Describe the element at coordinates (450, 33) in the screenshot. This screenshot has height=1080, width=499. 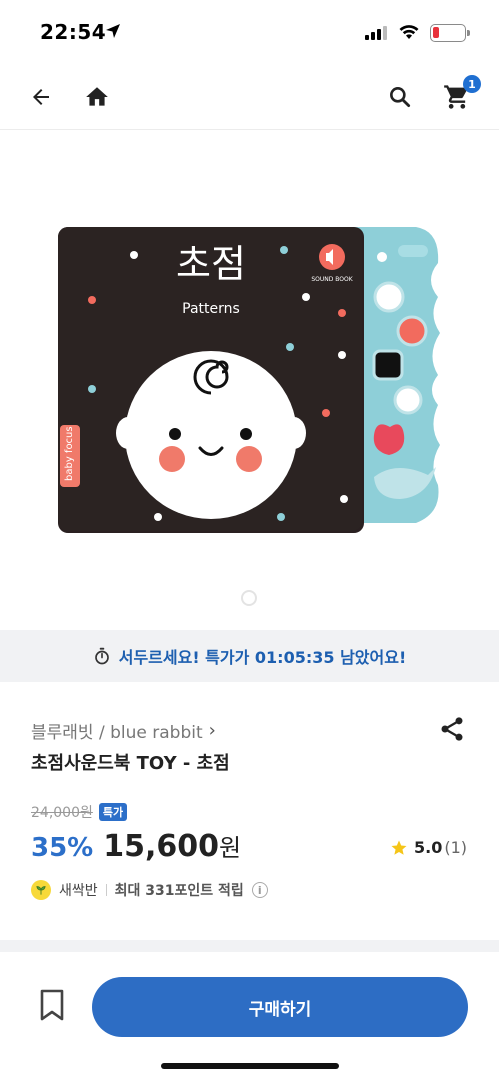
I see `battery-icon` at that location.